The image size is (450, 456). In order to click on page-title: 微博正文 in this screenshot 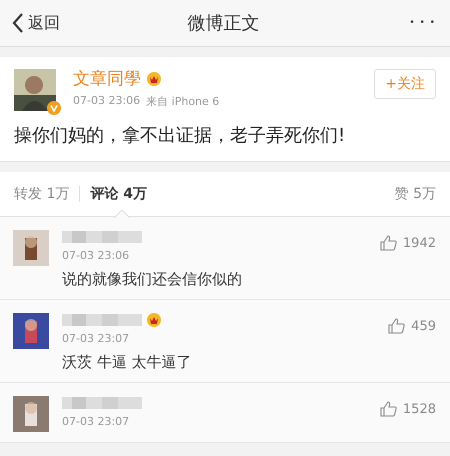, I will do `click(224, 23)`.